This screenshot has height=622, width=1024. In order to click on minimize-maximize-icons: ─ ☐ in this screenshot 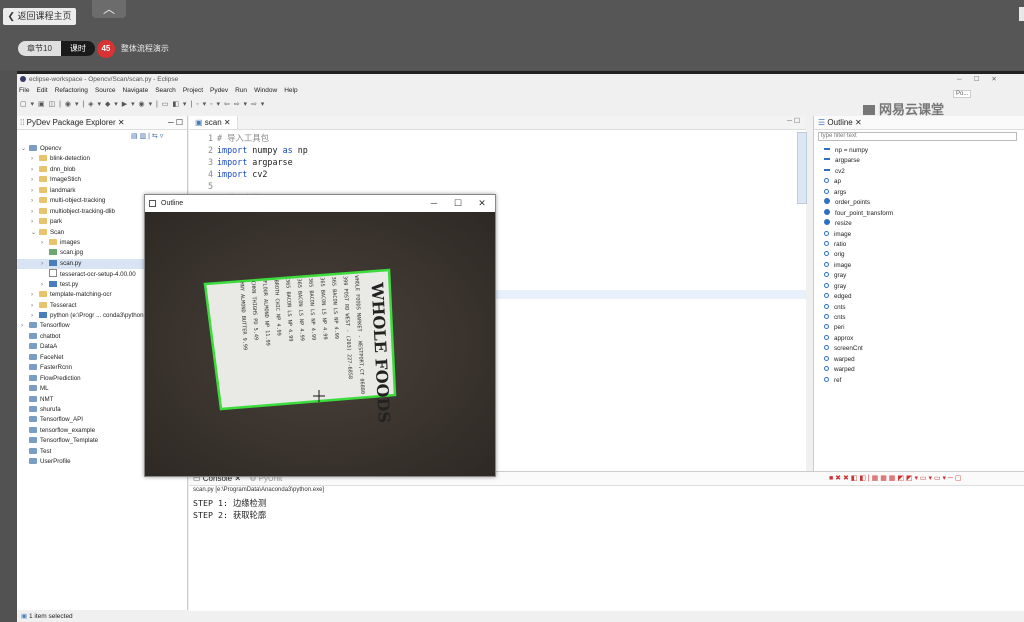, I will do `click(175, 122)`.